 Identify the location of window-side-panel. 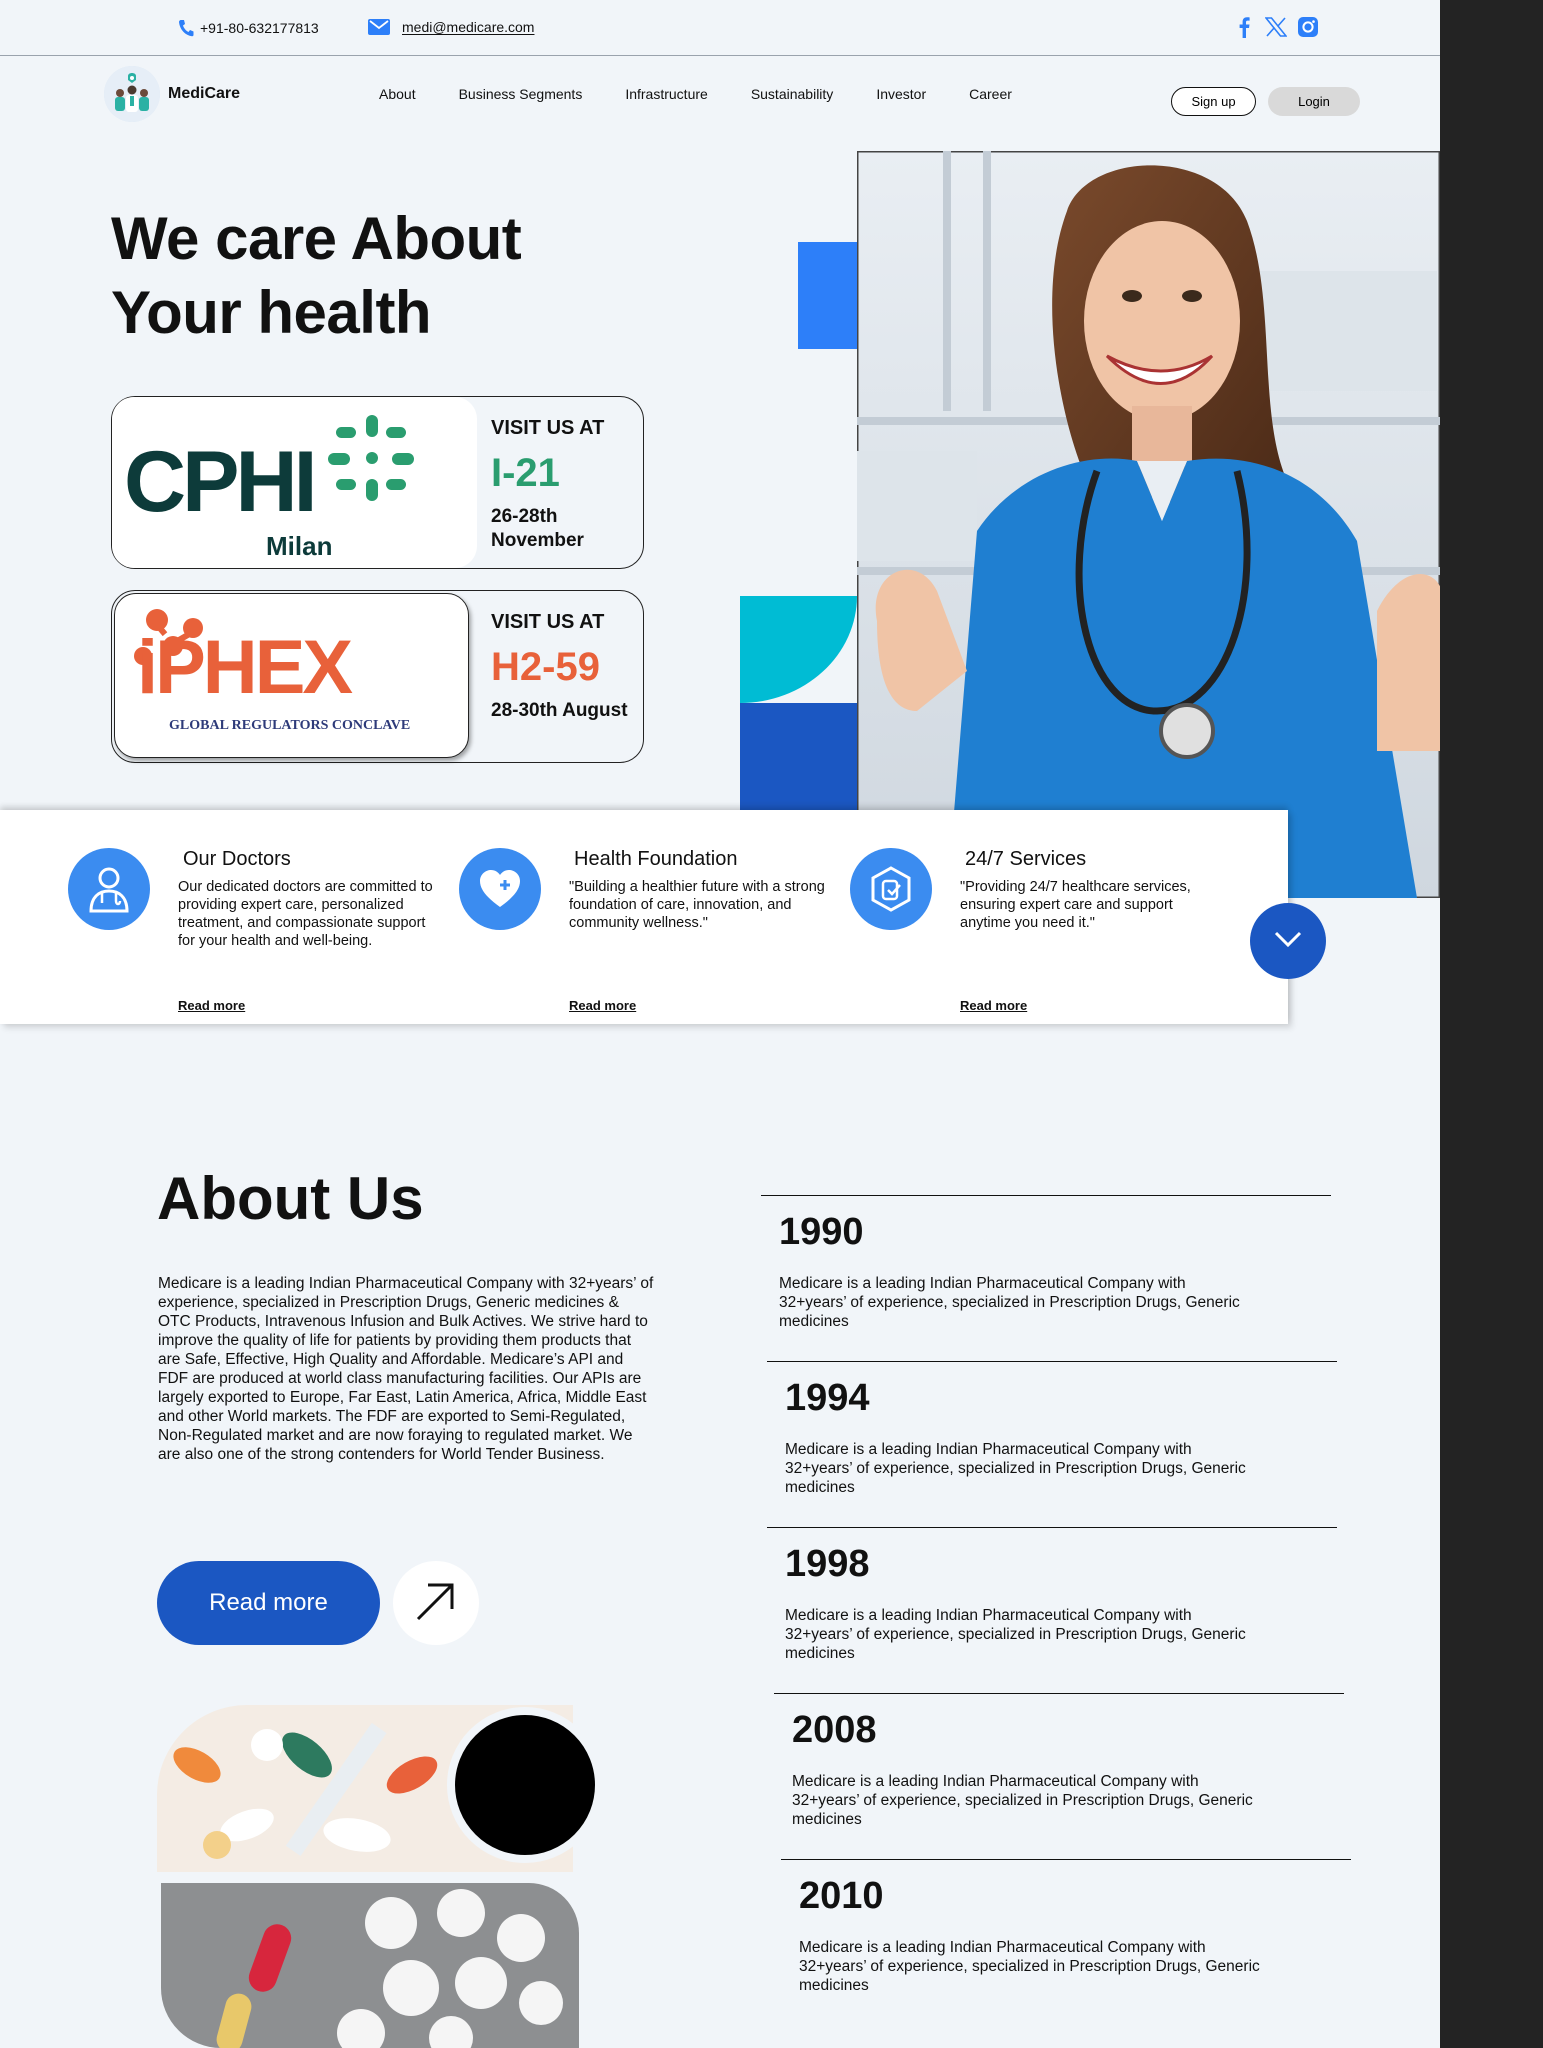
(1491, 1024).